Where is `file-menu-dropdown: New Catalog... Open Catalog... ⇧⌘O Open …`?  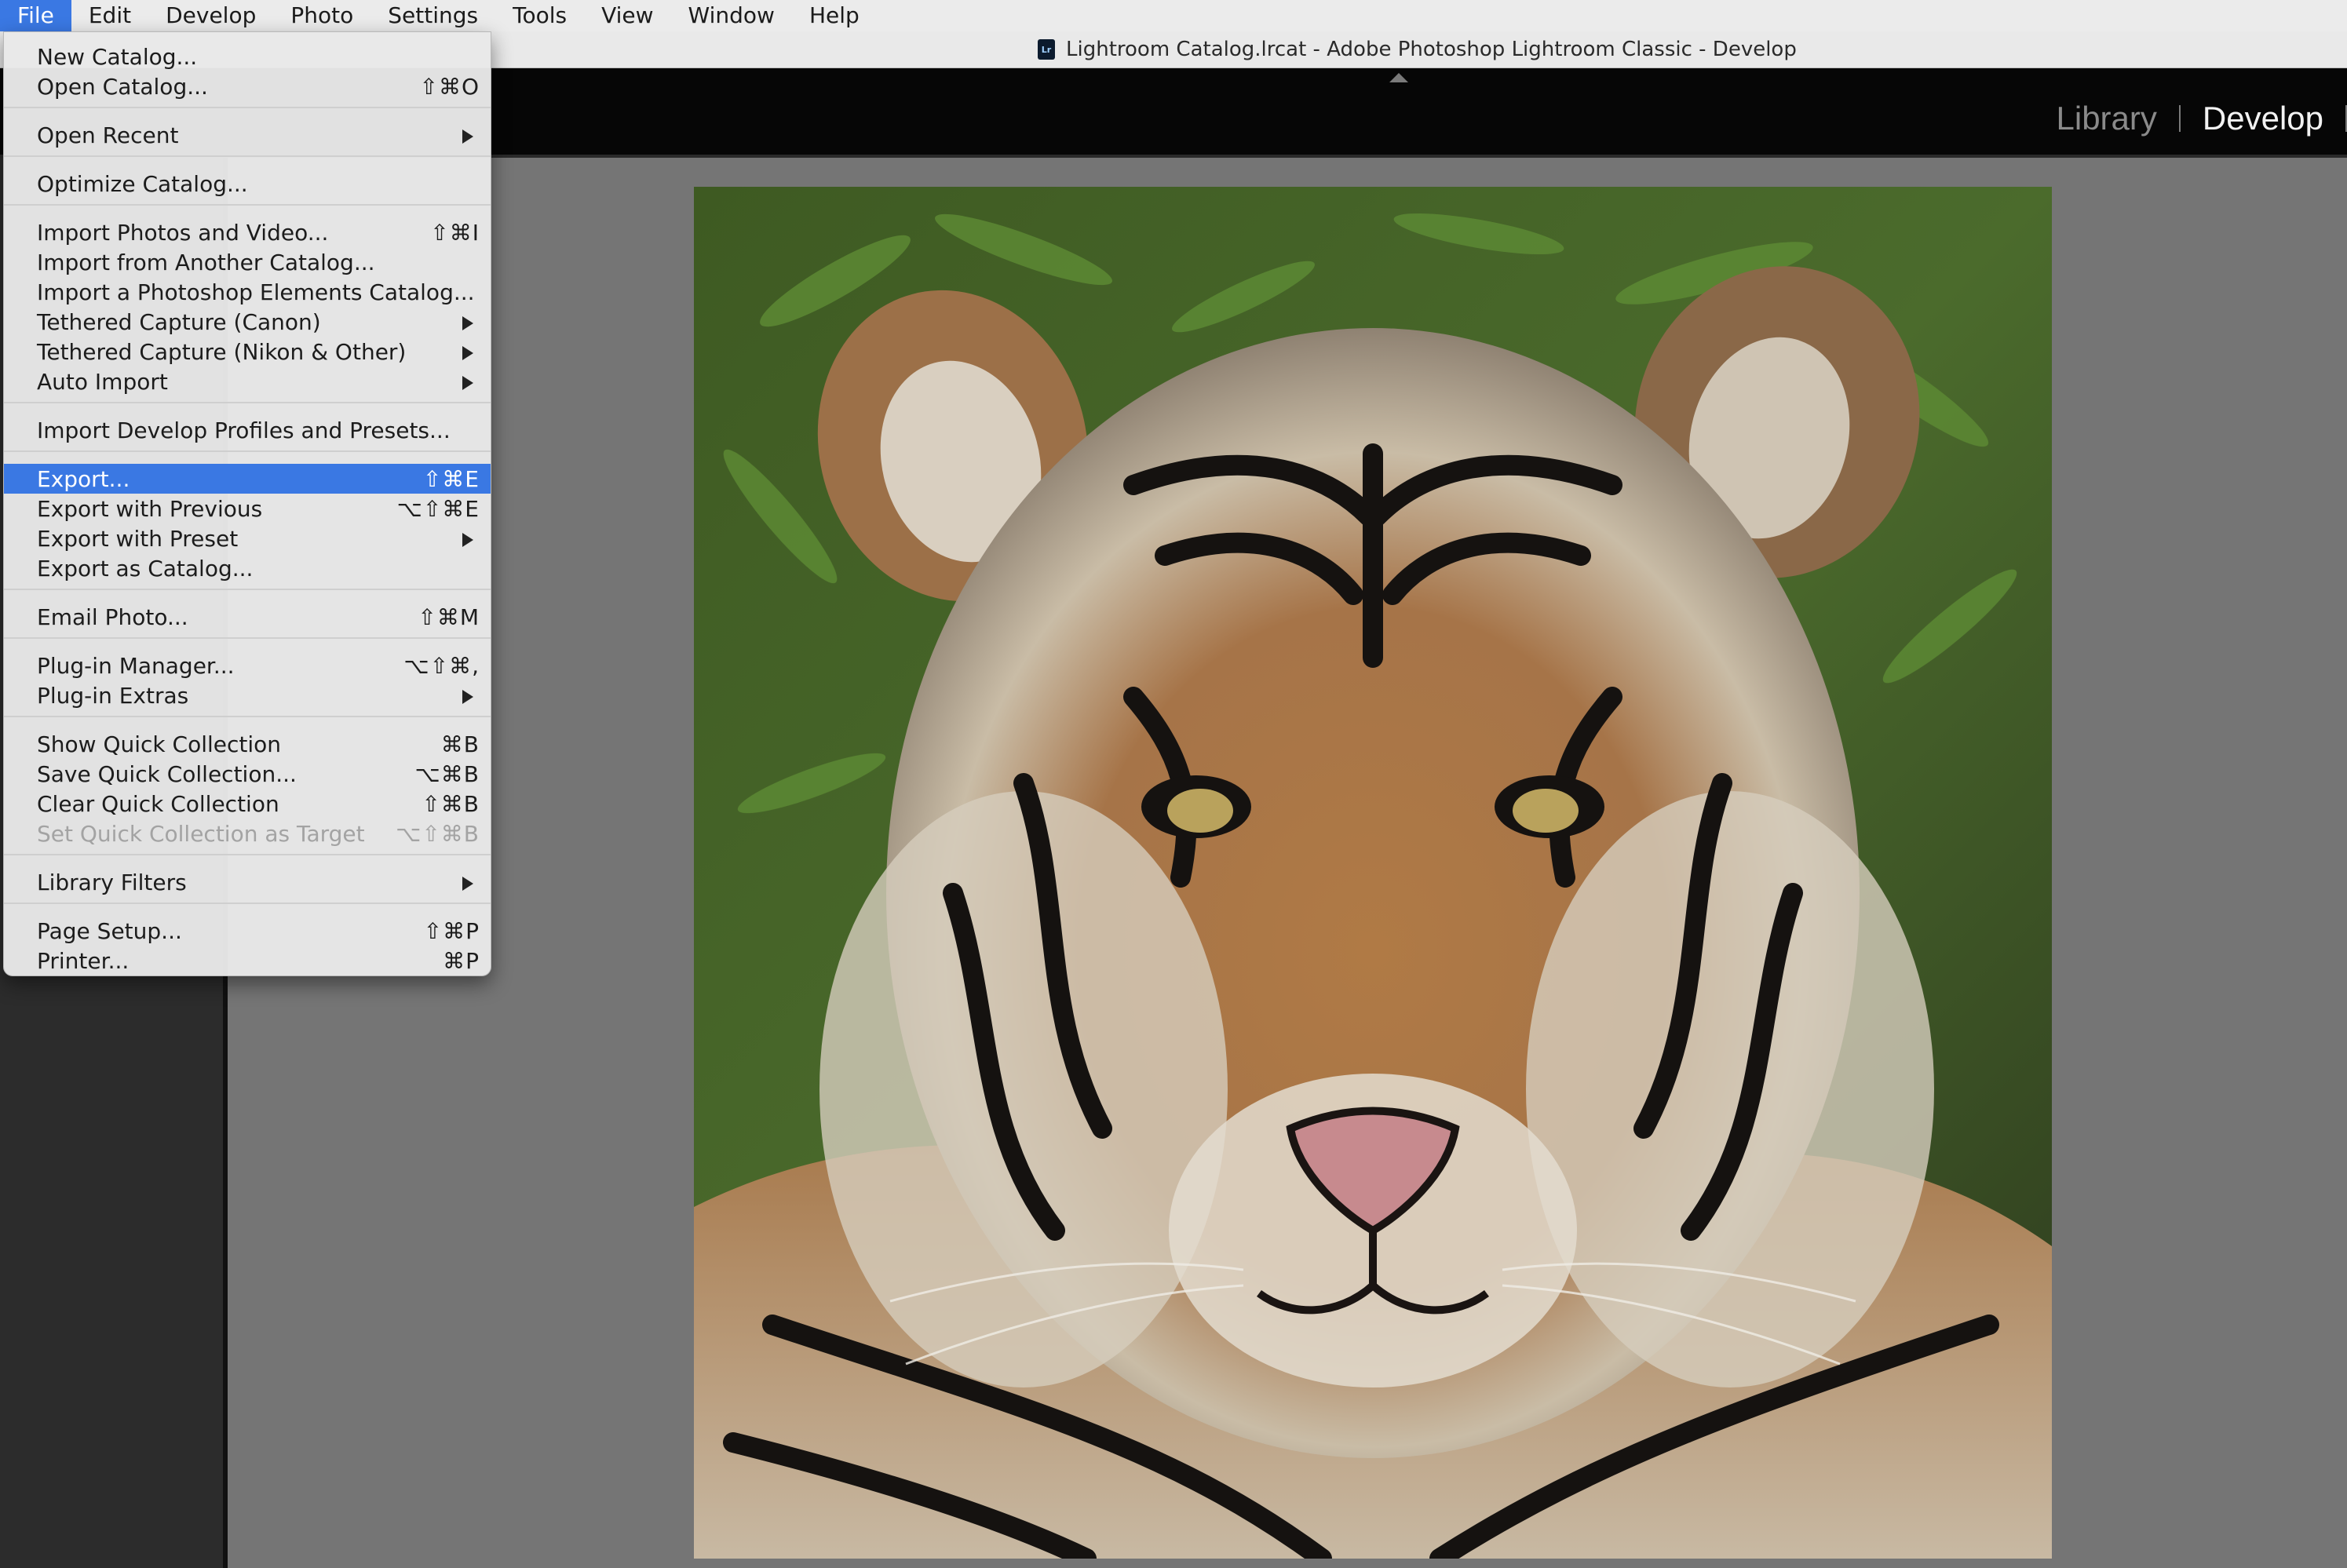 file-menu-dropdown: New Catalog... Open Catalog... ⇧⌘O Open … is located at coordinates (247, 503).